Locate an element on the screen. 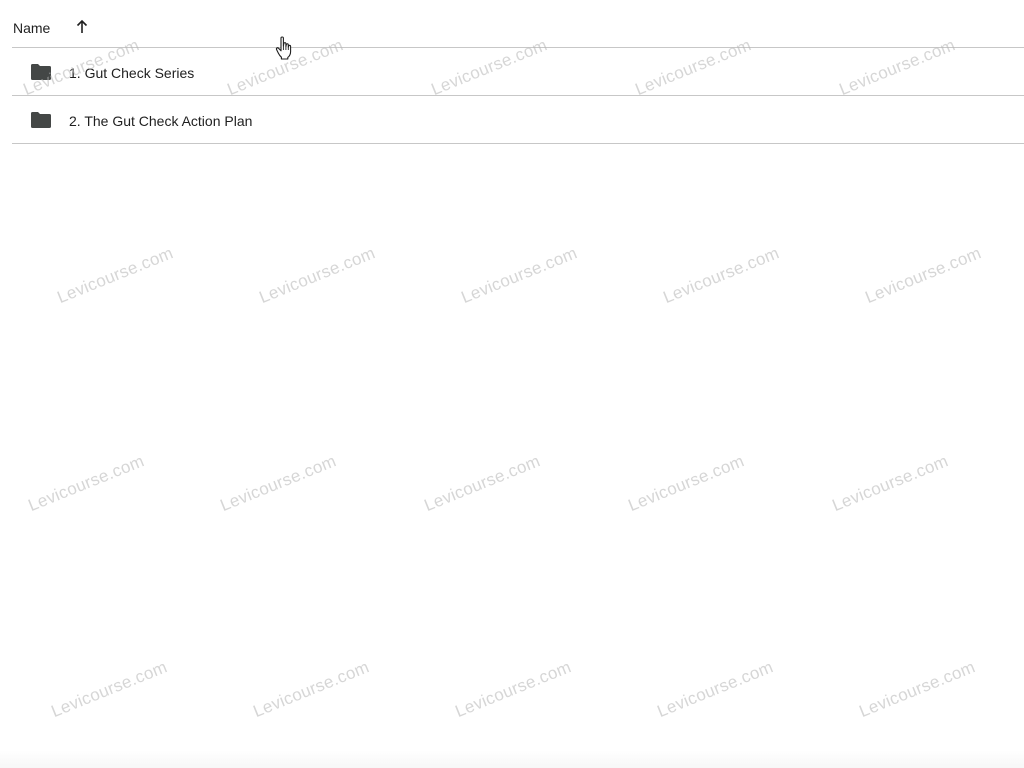  bottom-edge is located at coordinates (512, 759).